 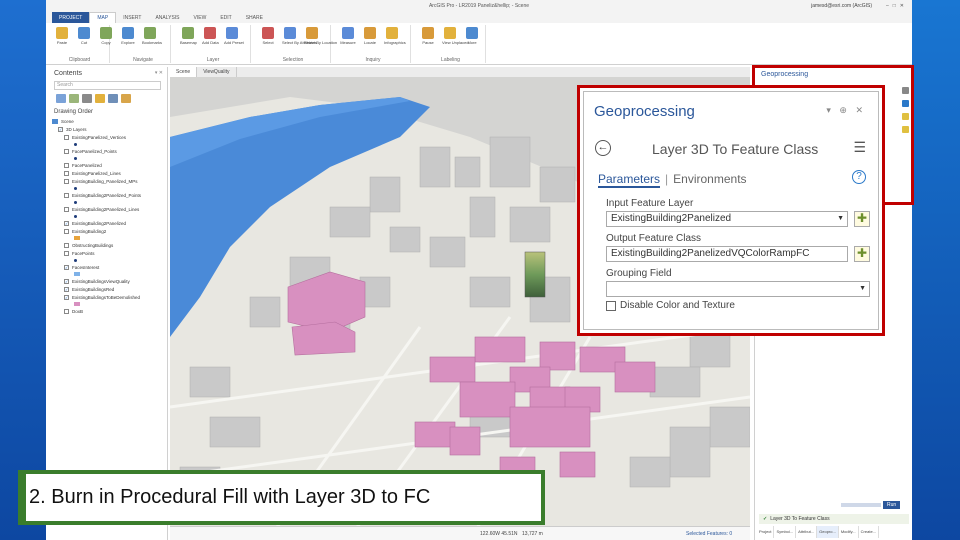 I want to click on more-button: More, so click(x=472, y=39).